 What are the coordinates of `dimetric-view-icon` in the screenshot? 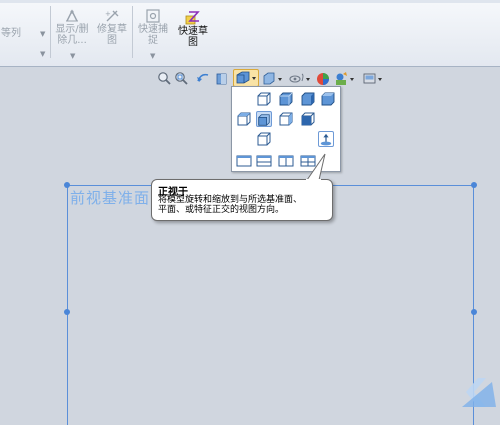 It's located at (264, 139).